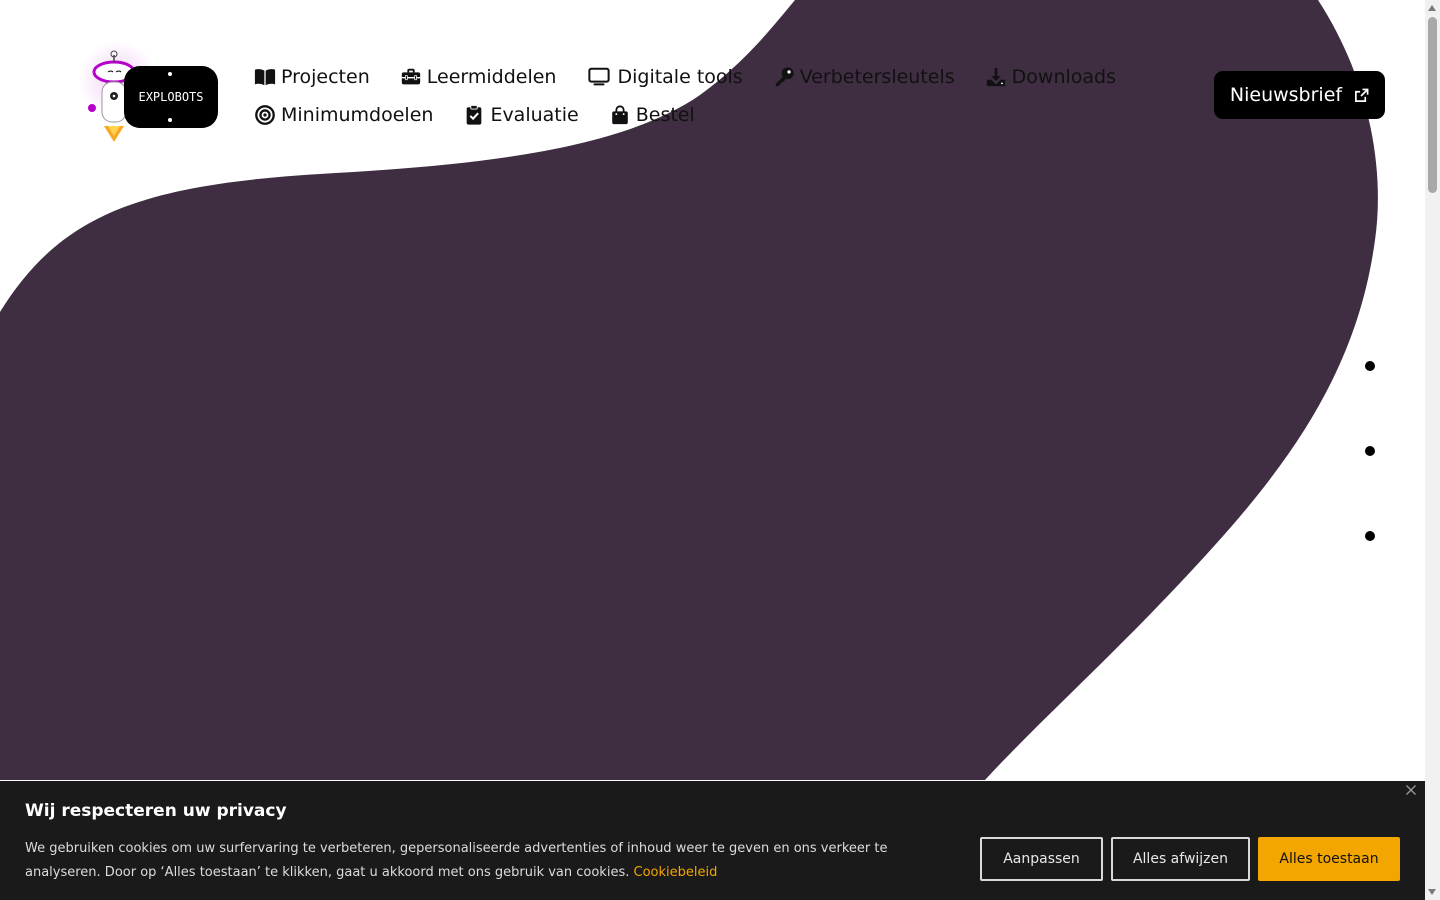  I want to click on scroll-up-arrow-icon, so click(1432, 8).